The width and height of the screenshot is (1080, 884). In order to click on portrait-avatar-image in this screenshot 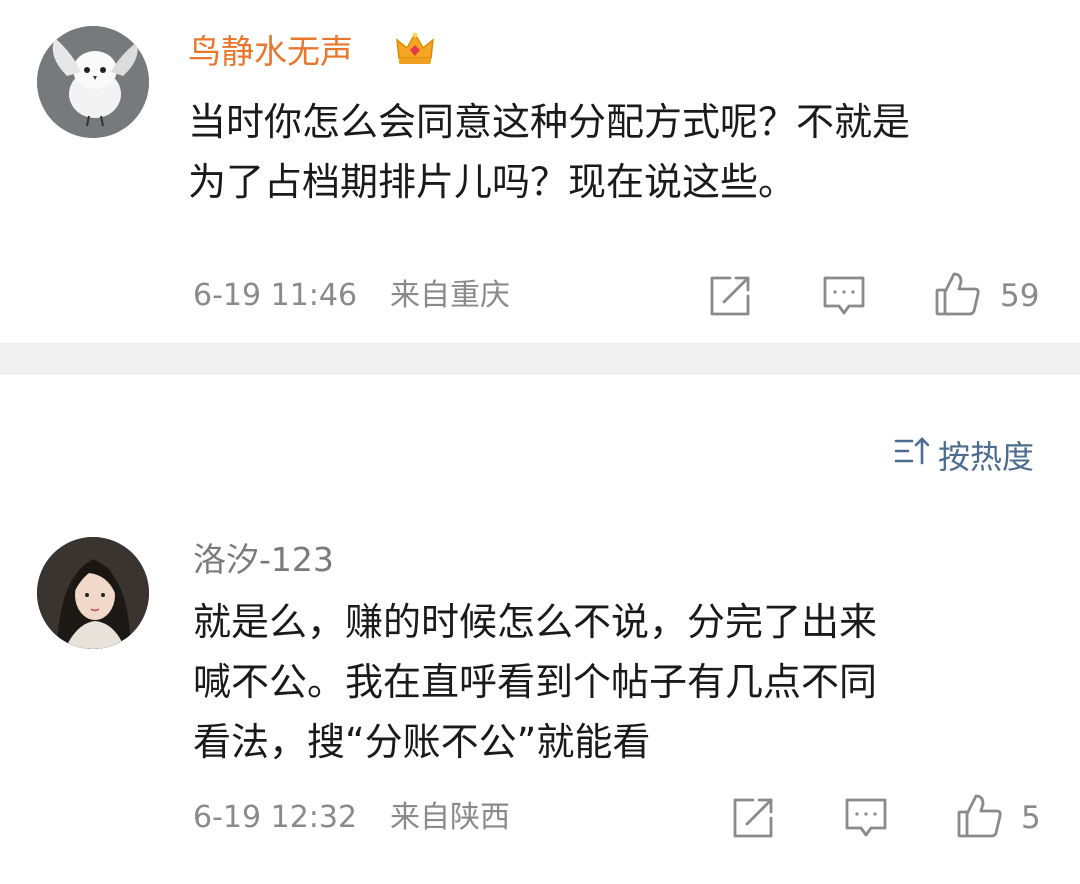, I will do `click(93, 593)`.